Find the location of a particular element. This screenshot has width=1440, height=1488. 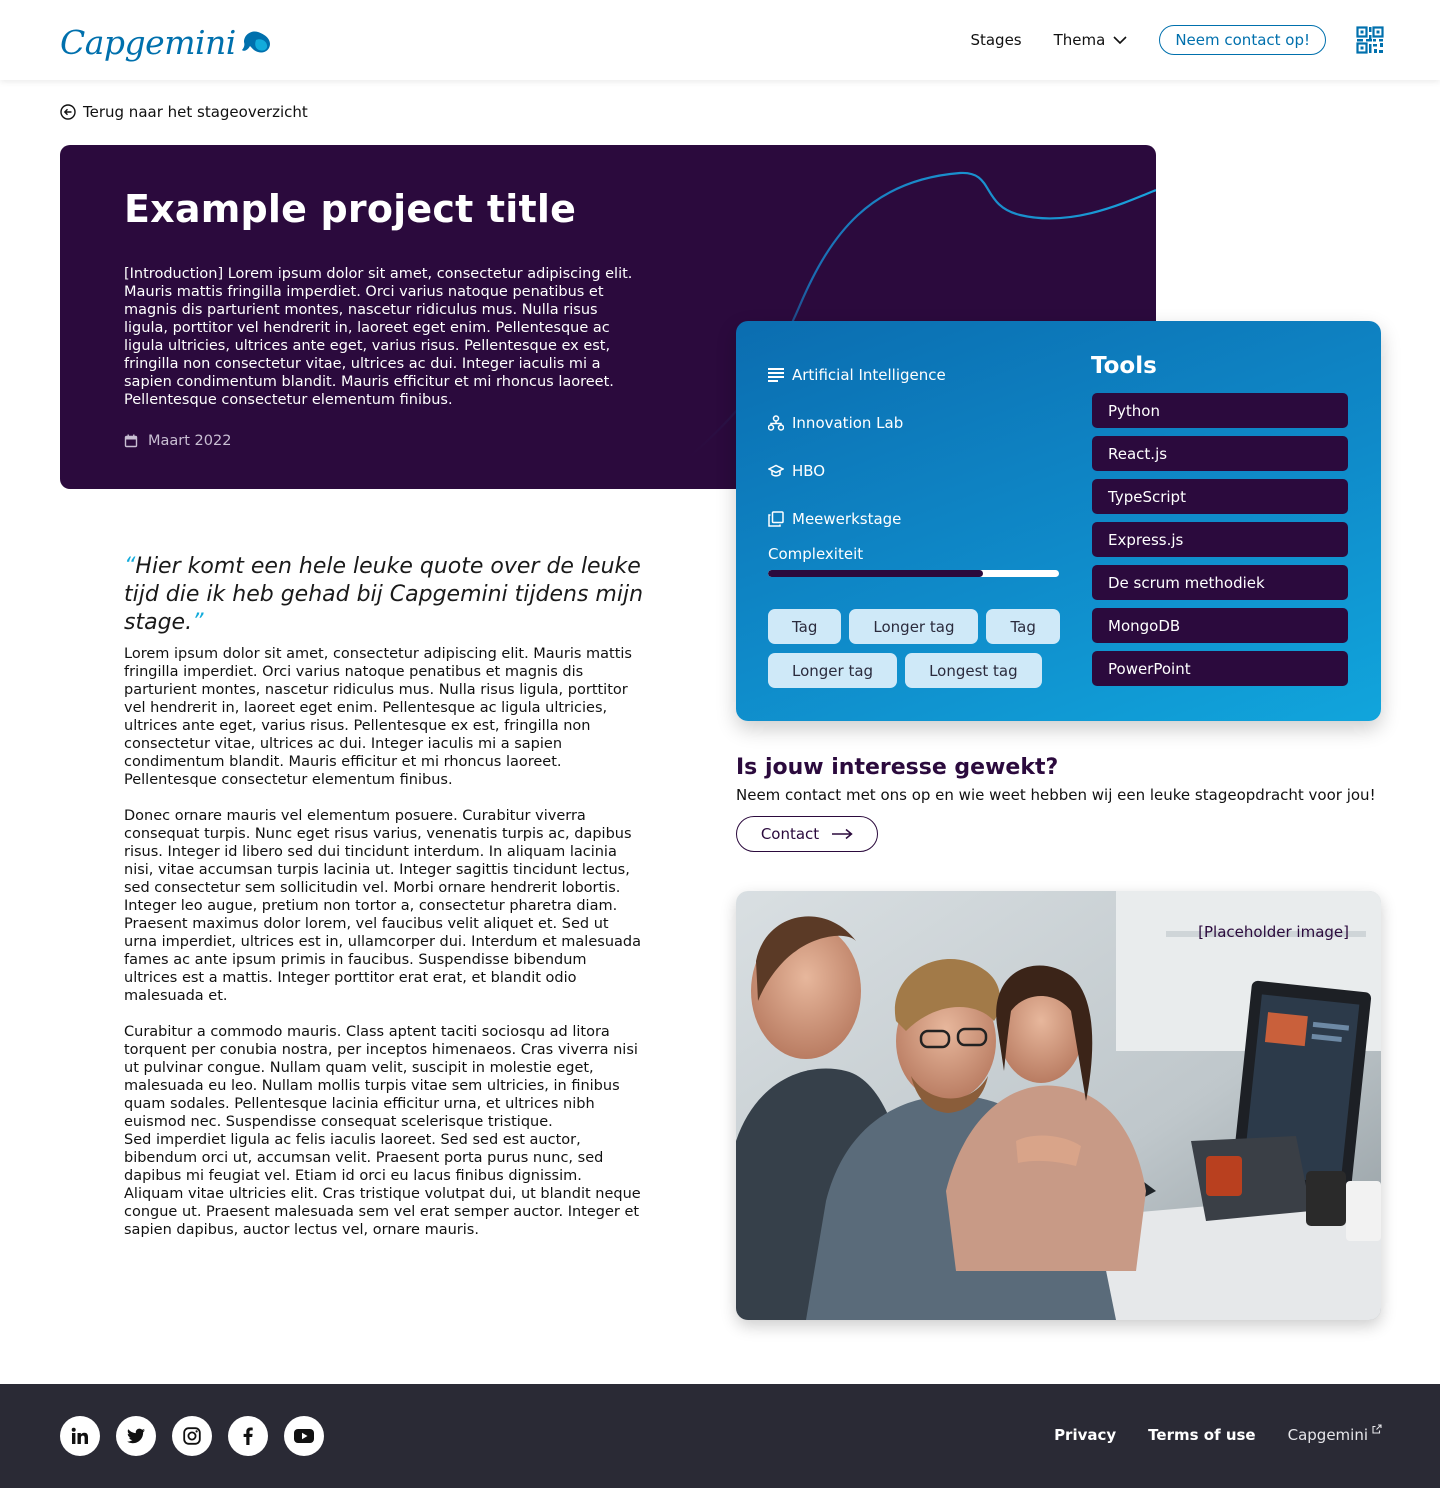

capgemini-logo: Capgemini is located at coordinates (166, 42).